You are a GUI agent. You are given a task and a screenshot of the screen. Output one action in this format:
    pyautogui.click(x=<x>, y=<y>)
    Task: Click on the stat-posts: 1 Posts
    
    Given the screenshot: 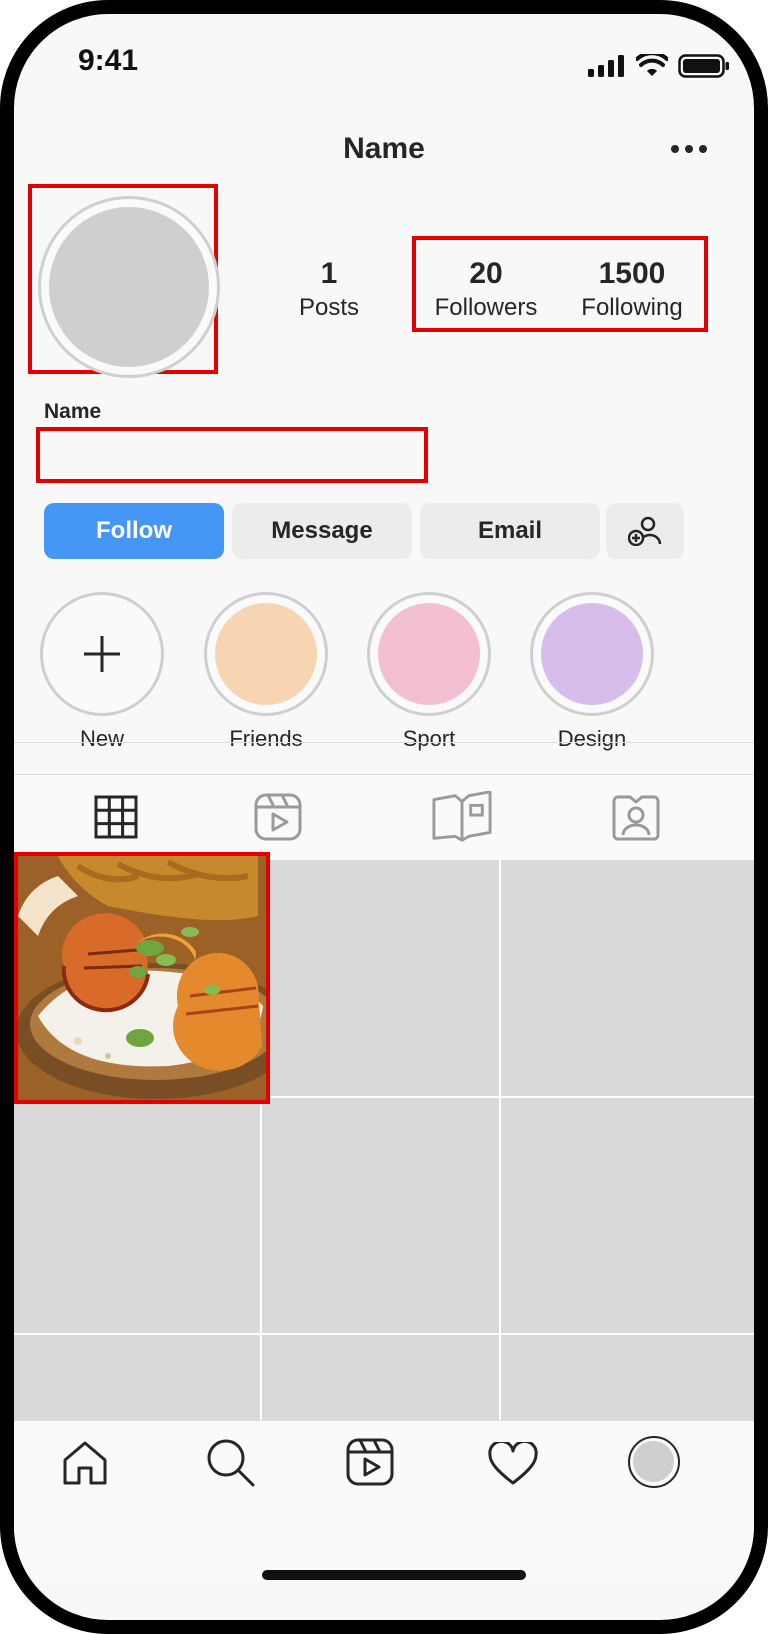 What is the action you would take?
    pyautogui.click(x=329, y=290)
    